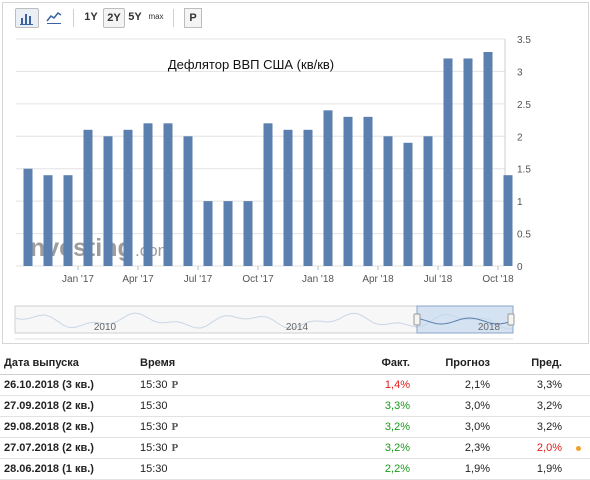  I want to click on actual-value: 1,4%, so click(377, 385).